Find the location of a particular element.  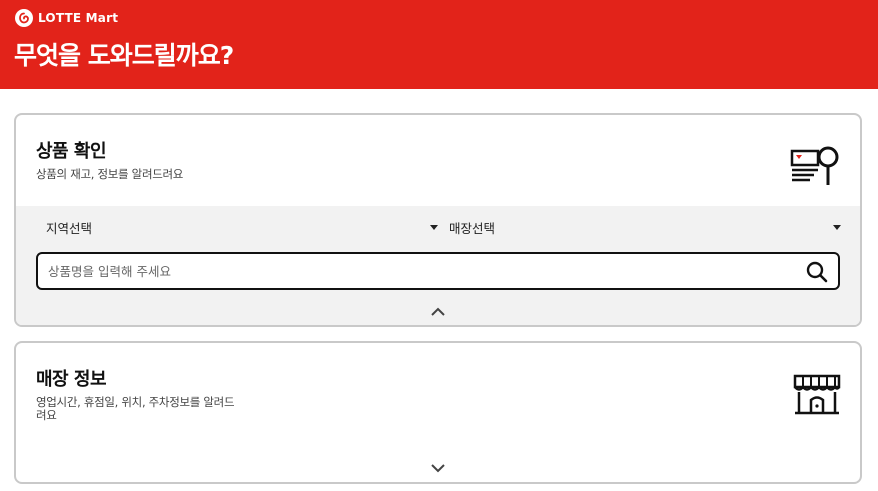

product-search-box is located at coordinates (438, 271).